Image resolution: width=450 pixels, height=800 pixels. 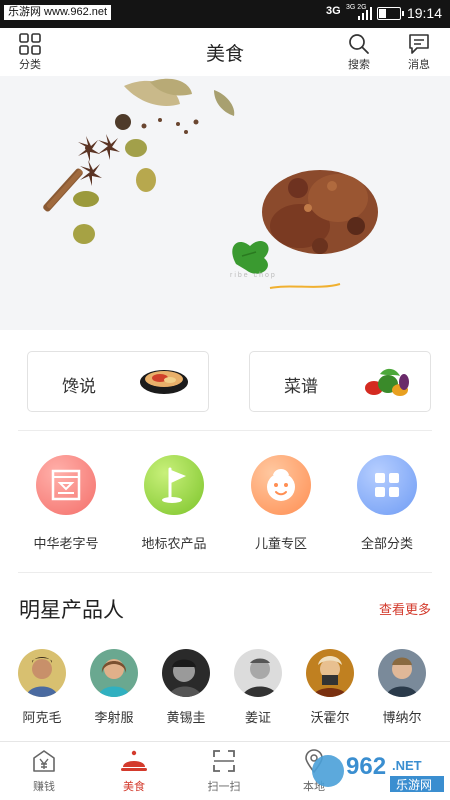 I want to click on star-person: 阿克毛, so click(x=42, y=687).